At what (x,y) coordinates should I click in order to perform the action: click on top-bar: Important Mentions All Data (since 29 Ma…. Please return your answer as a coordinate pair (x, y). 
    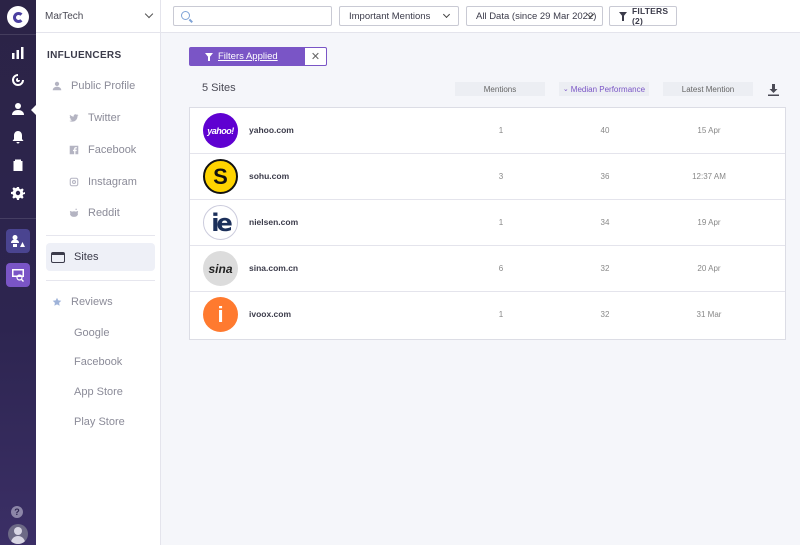
    Looking at the image, I should click on (480, 16).